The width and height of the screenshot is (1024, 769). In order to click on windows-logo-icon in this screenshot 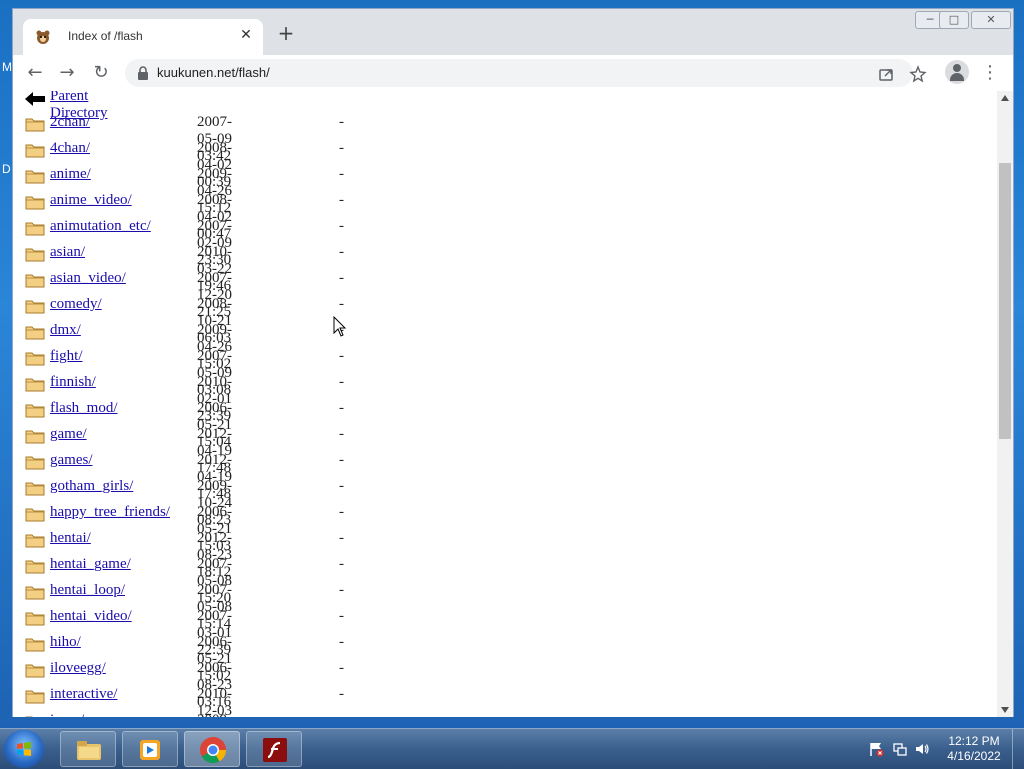, I will do `click(24, 749)`.